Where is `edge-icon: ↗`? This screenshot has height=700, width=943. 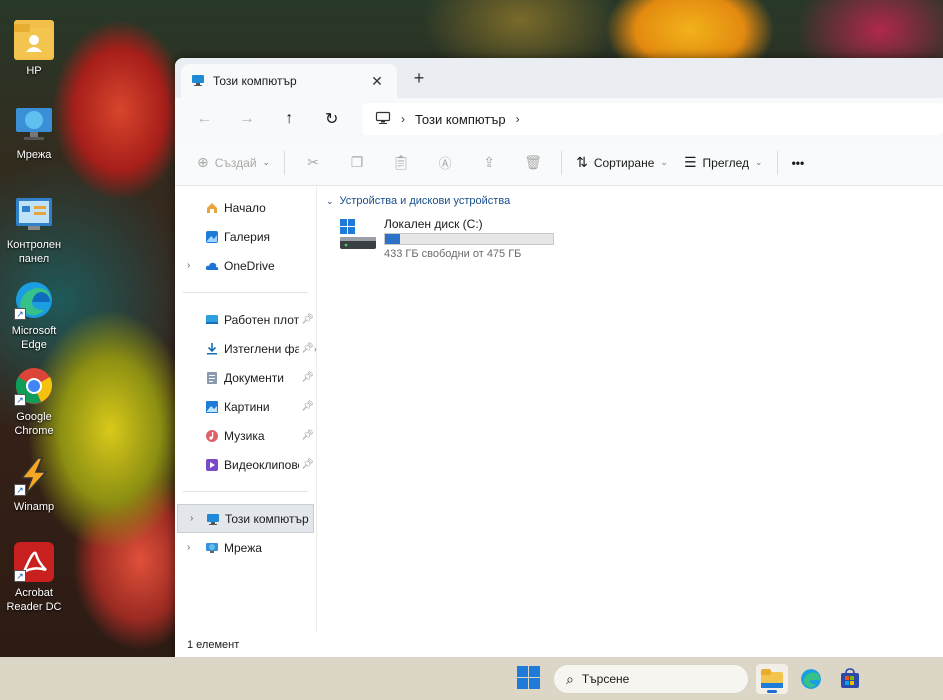
edge-icon: ↗ is located at coordinates (34, 300).